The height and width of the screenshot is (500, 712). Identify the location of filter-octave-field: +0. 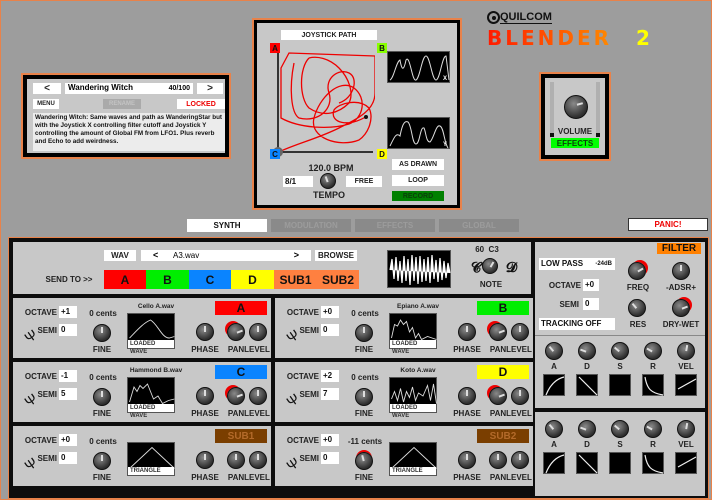
(591, 285).